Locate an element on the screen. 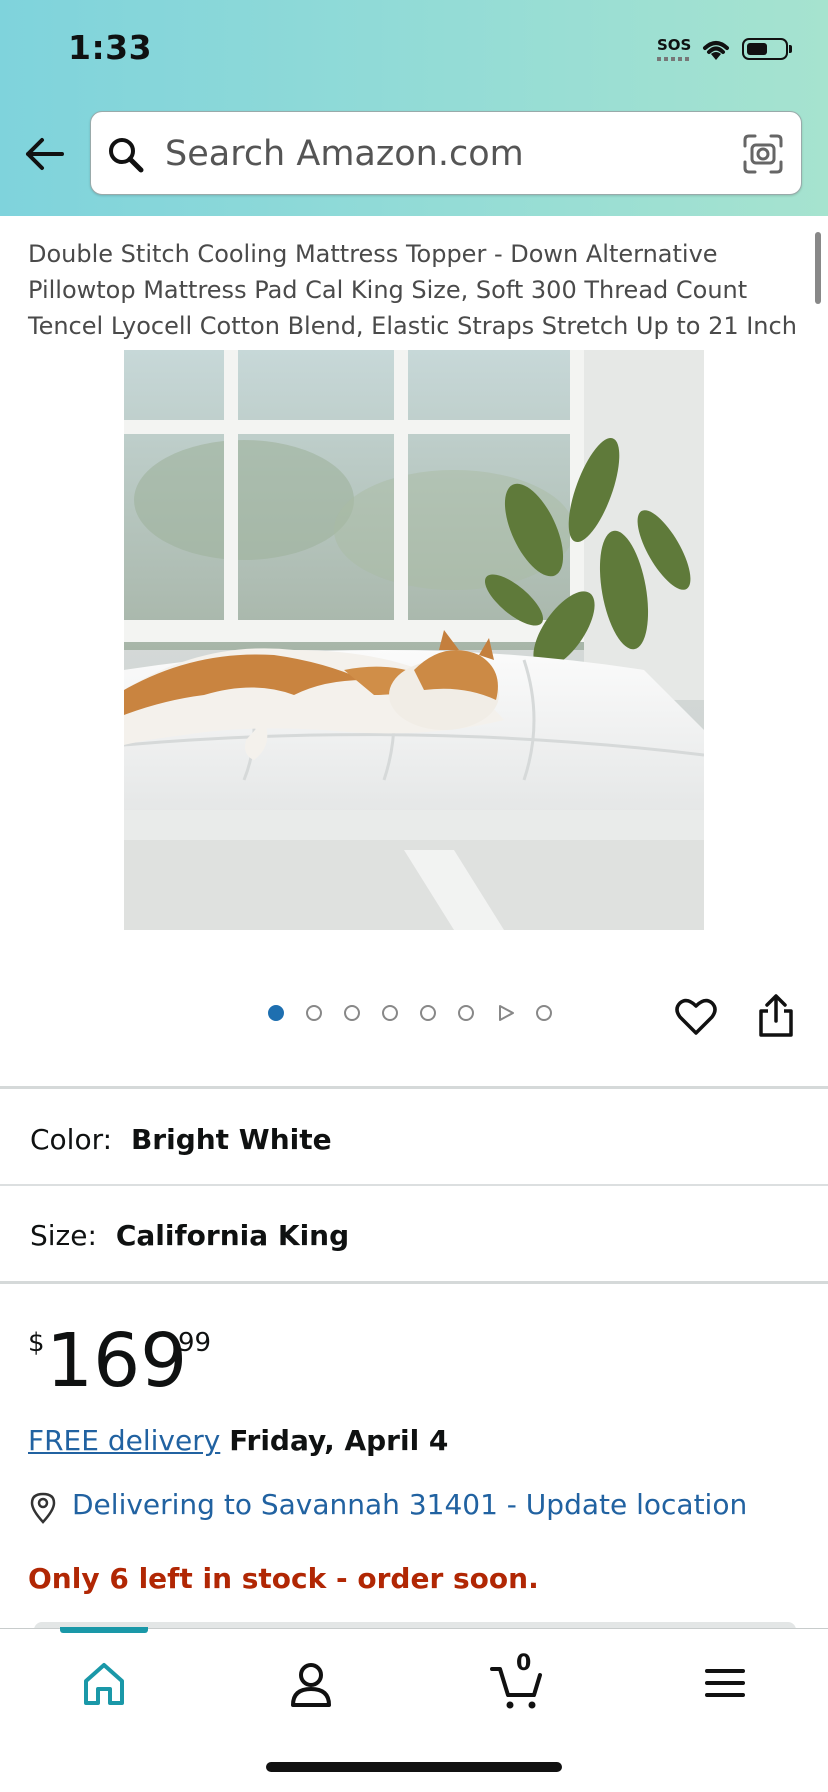  cart-count: 0 is located at coordinates (524, 1663).